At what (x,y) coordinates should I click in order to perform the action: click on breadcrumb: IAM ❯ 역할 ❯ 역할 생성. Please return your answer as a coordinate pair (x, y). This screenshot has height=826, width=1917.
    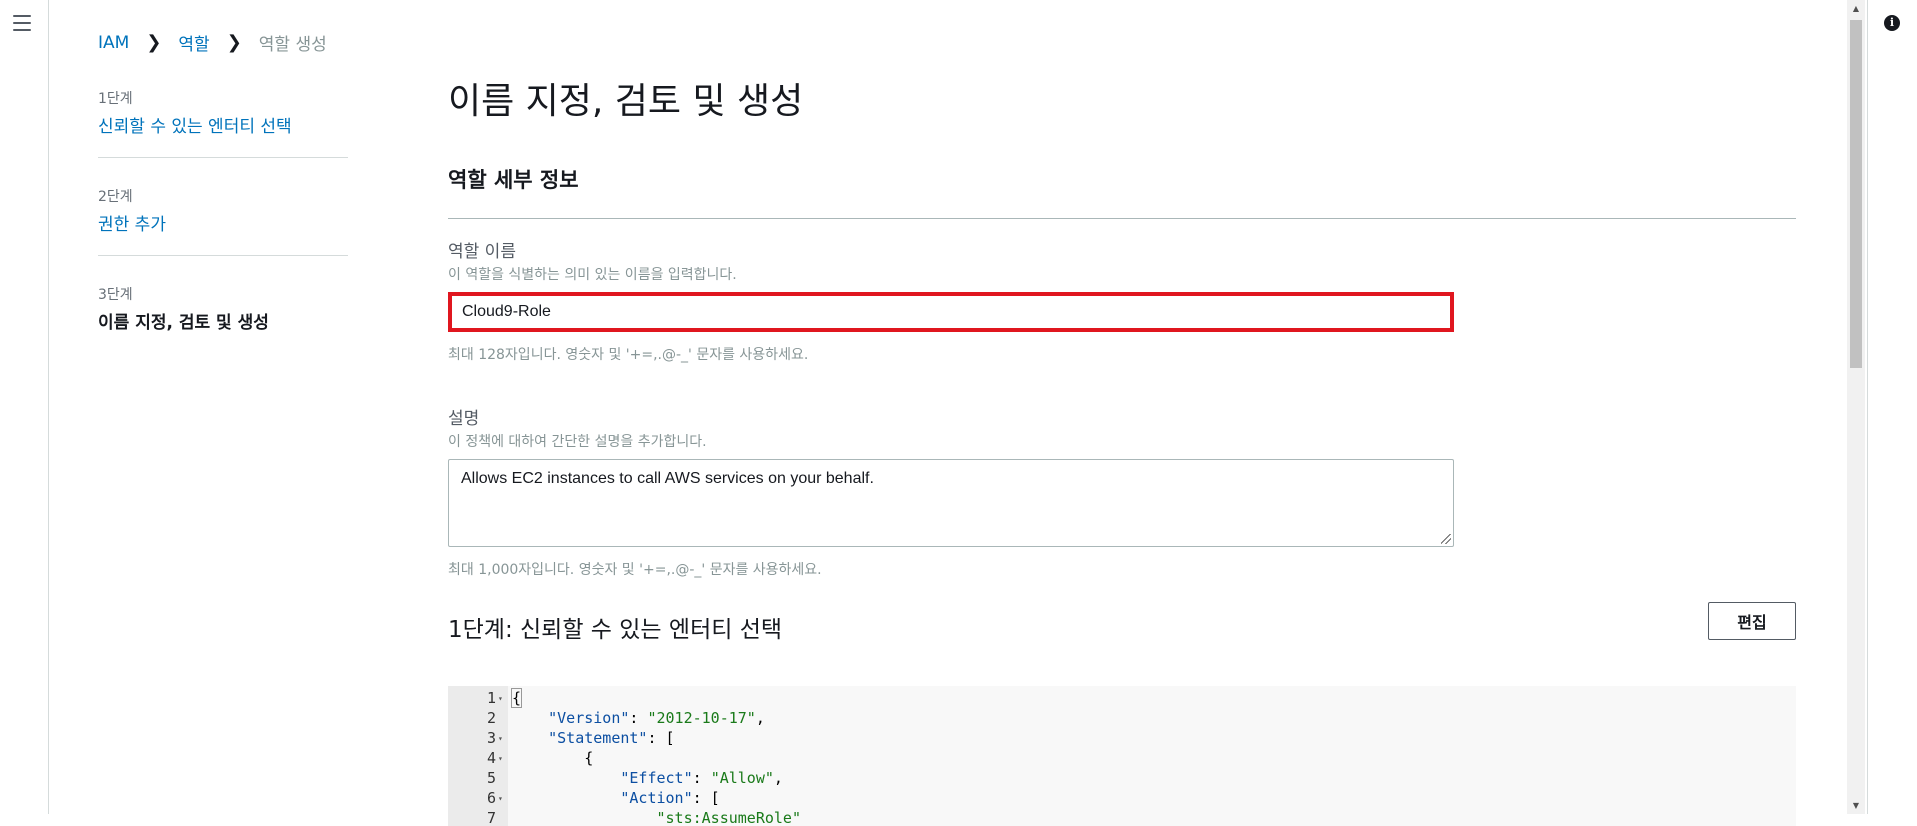
    Looking at the image, I should click on (212, 42).